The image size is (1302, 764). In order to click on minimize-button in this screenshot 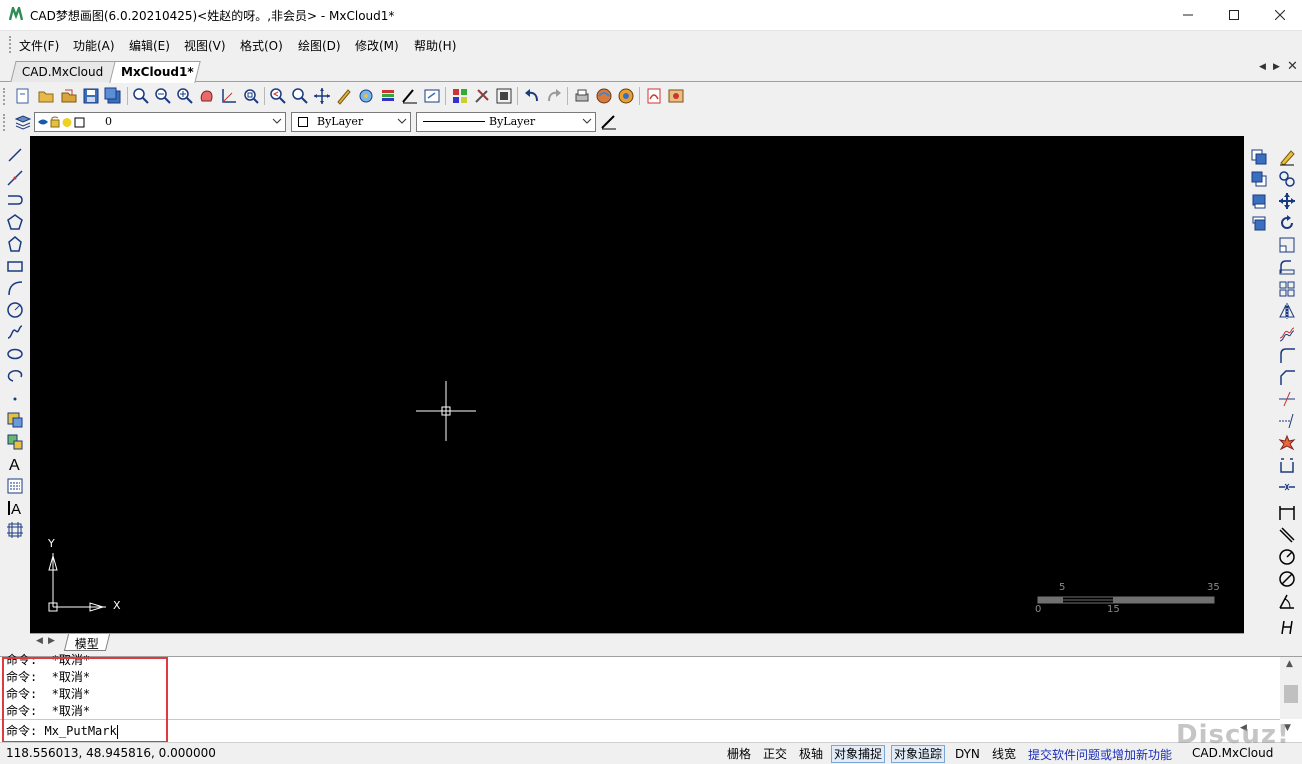, I will do `click(1188, 15)`.